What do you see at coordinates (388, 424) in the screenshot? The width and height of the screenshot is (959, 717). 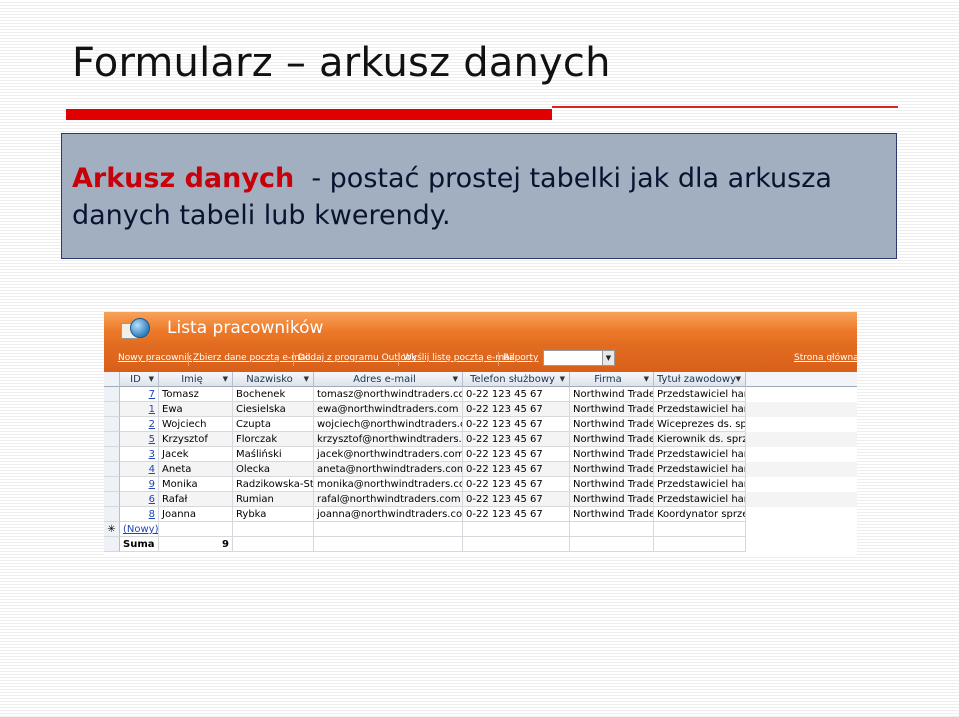 I see `email-cell: wojciech@northwindtraders.com` at bounding box center [388, 424].